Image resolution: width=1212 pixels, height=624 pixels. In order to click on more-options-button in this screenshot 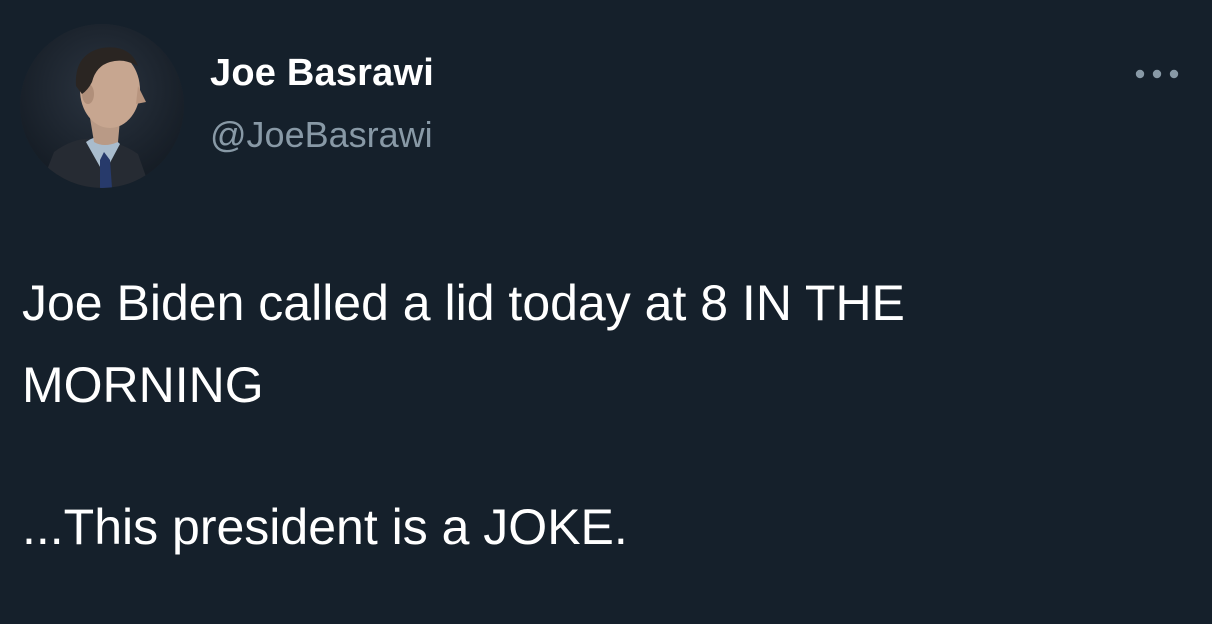, I will do `click(1157, 74)`.